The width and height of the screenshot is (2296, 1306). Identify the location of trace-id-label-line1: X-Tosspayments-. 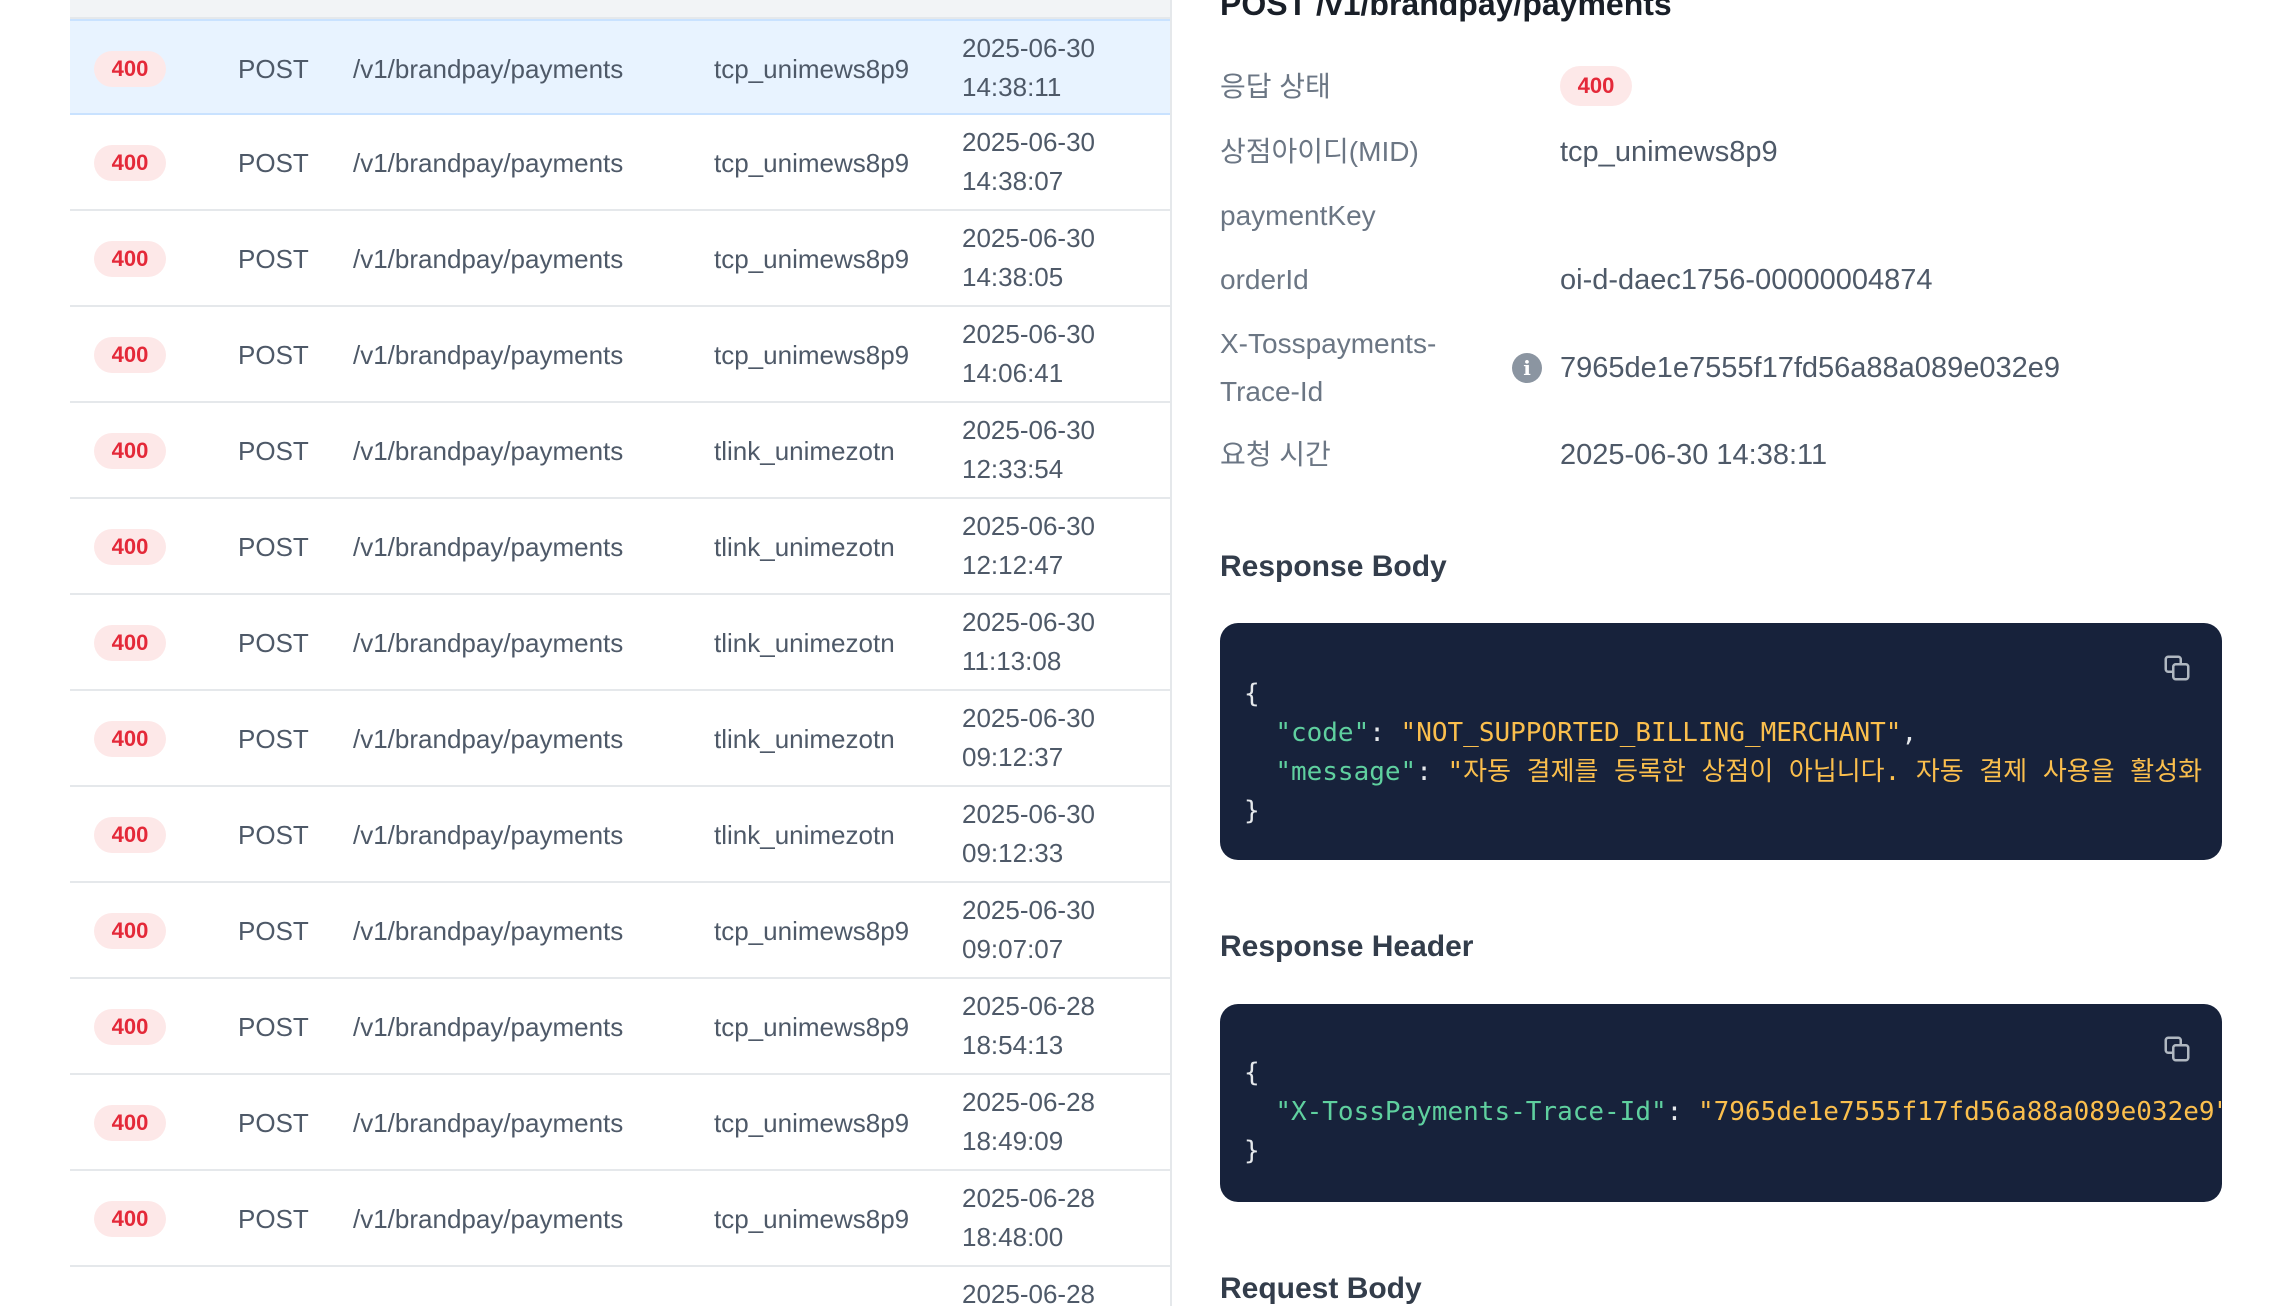
(1328, 343).